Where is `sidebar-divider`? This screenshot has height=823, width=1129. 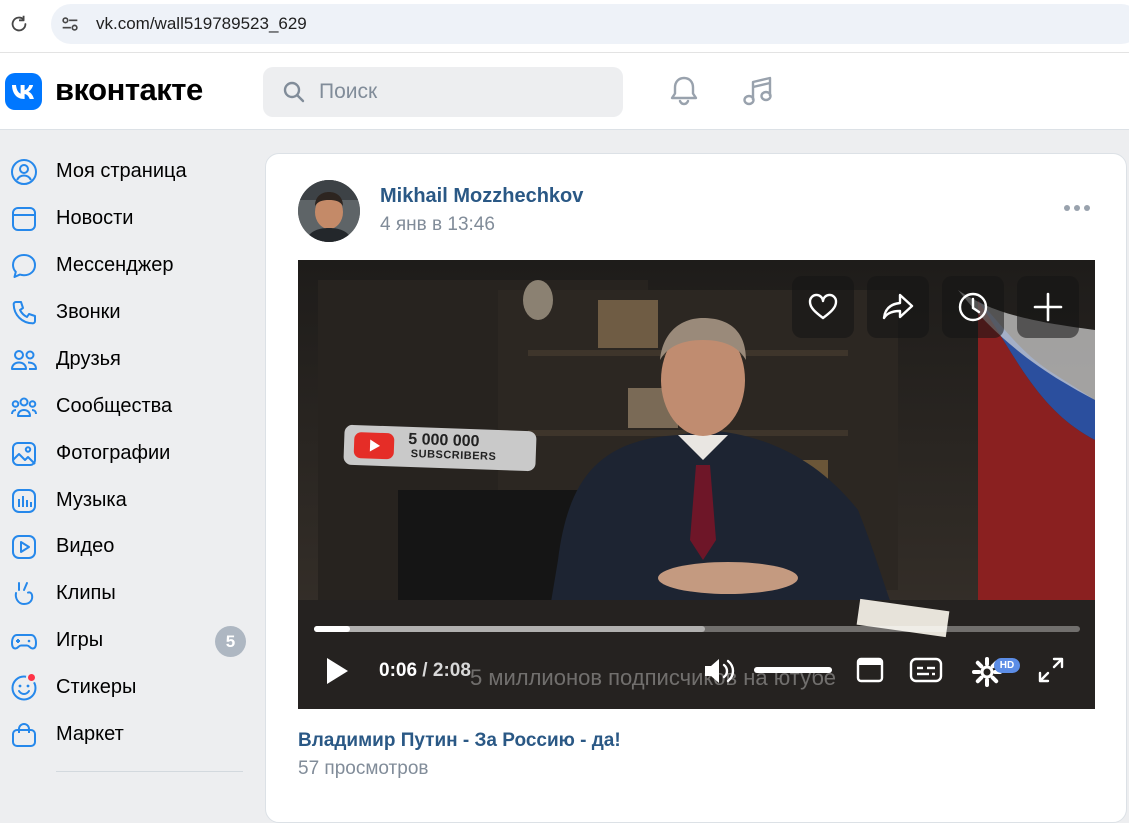
sidebar-divider is located at coordinates (149, 771).